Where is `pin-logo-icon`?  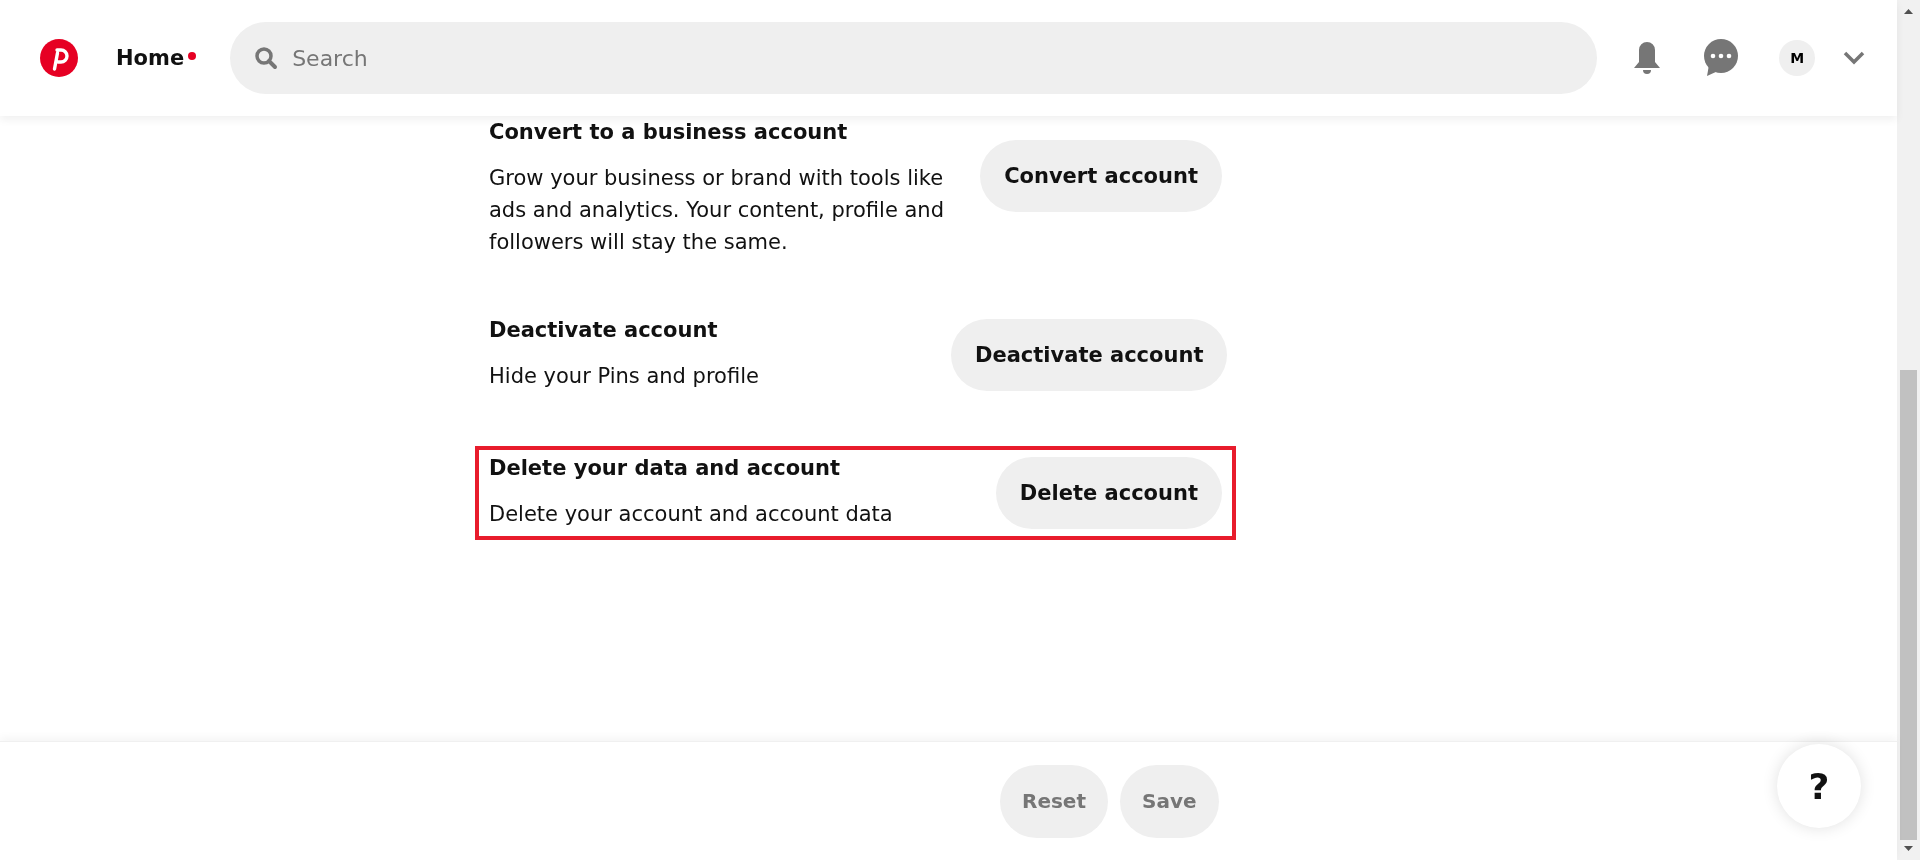 pin-logo-icon is located at coordinates (59, 58).